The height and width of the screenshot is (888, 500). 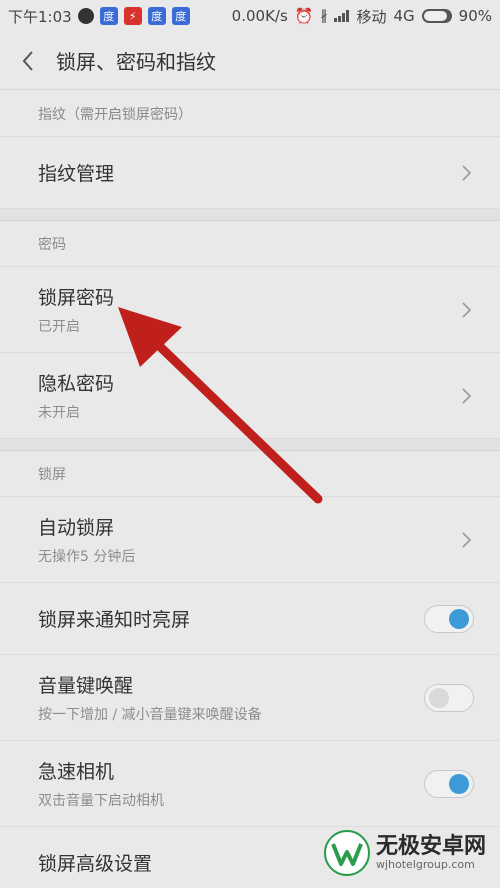 I want to click on battery-percent: 90%, so click(x=475, y=16).